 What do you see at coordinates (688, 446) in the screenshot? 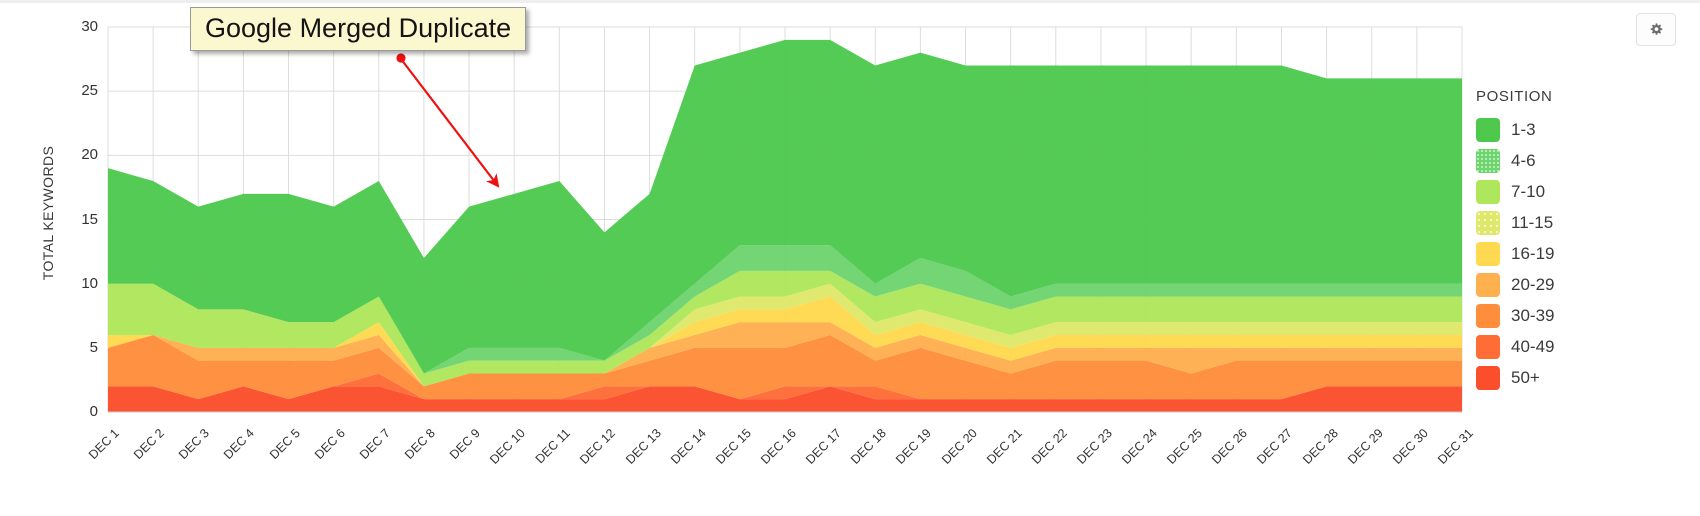
I see `x-tick-label: DEC 14` at bounding box center [688, 446].